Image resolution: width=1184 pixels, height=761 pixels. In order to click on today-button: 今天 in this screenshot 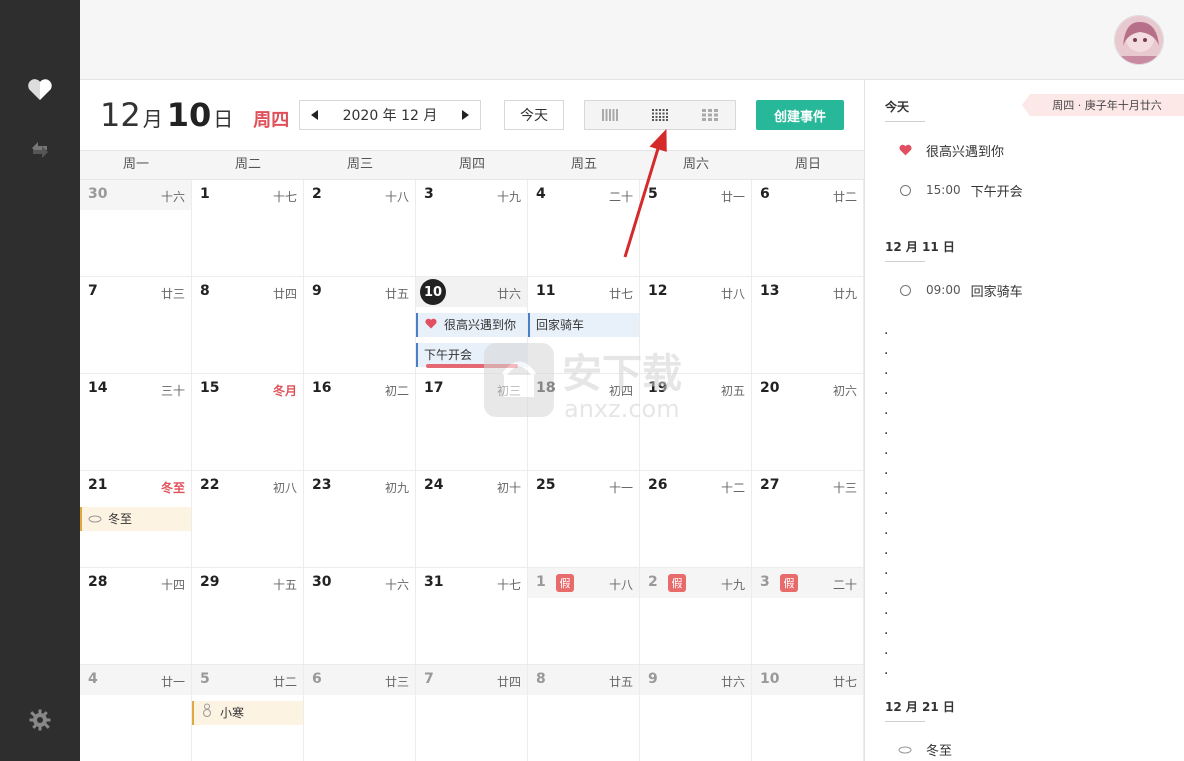, I will do `click(534, 115)`.